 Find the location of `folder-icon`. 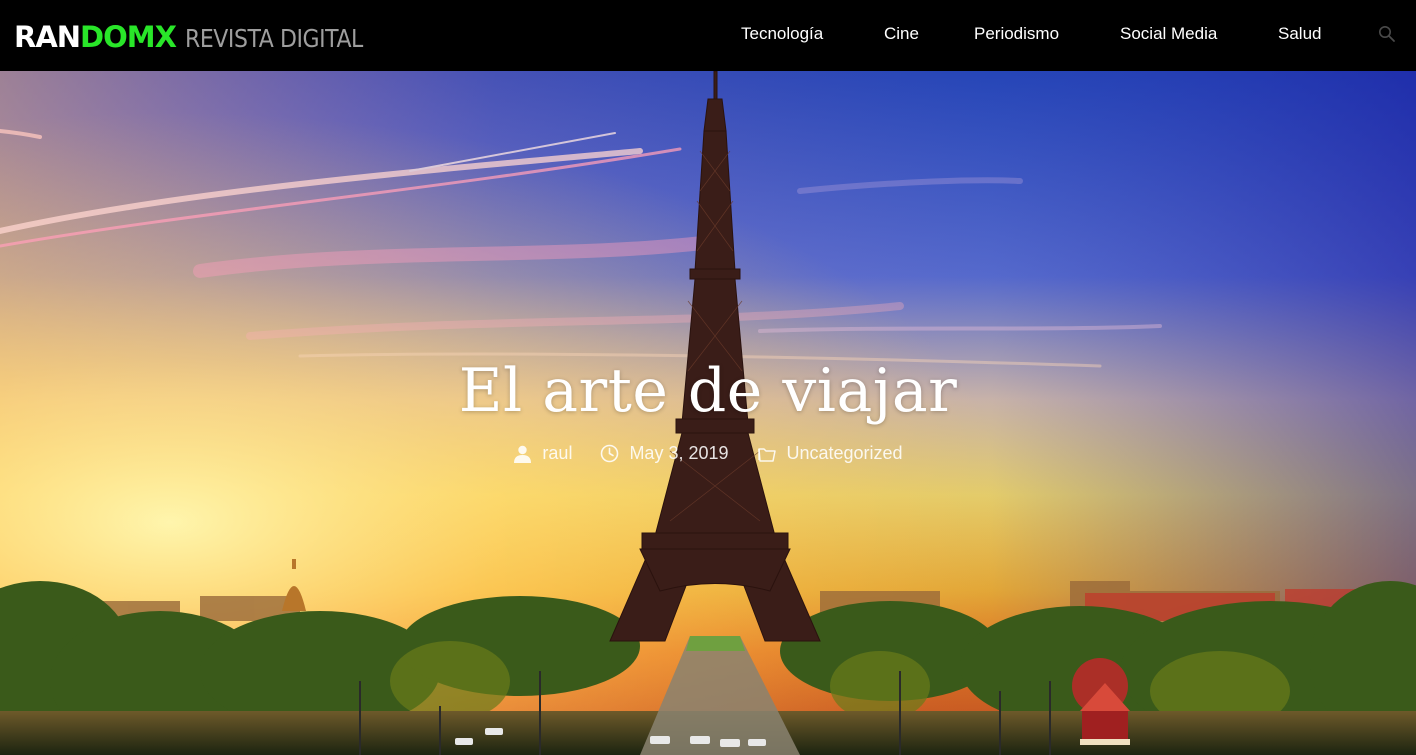

folder-icon is located at coordinates (766, 454).